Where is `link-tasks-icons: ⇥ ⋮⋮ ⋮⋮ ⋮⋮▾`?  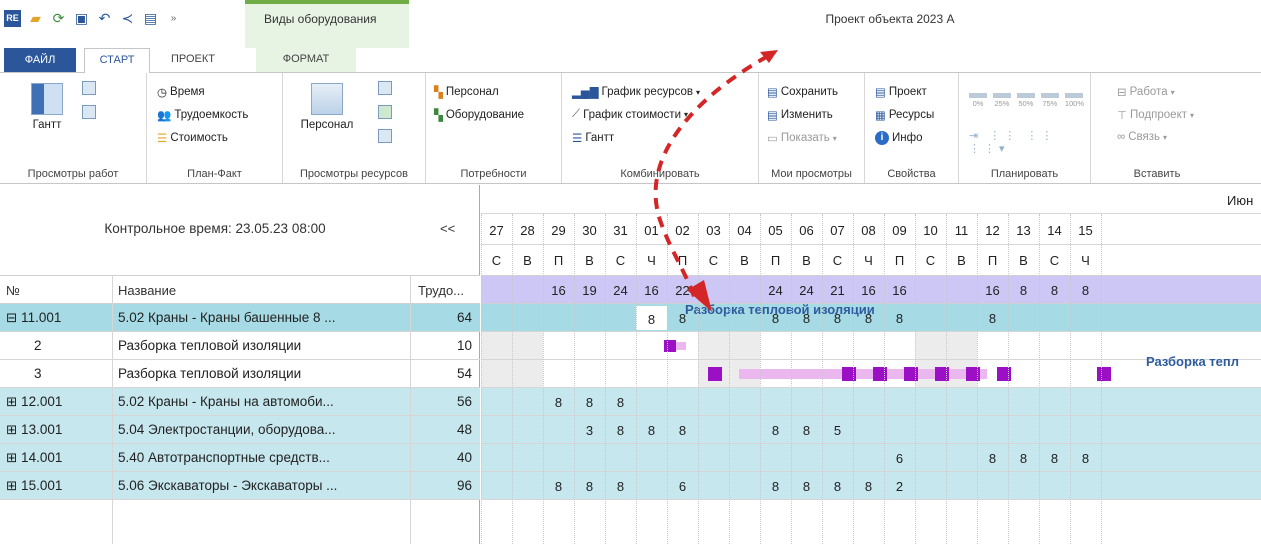
link-tasks-icons: ⇥ ⋮⋮ ⋮⋮ ⋮⋮▾ is located at coordinates (1029, 142).